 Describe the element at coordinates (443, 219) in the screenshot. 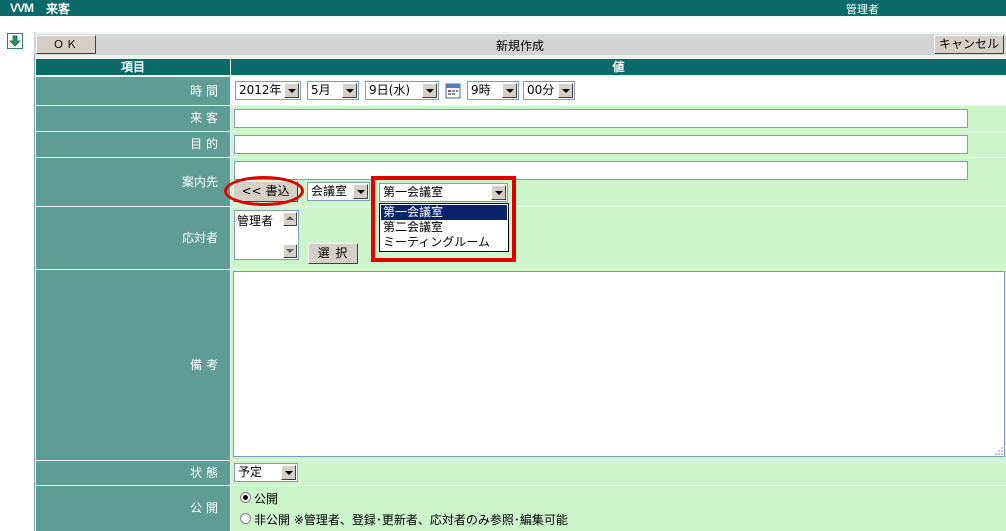

I see `room-select-callout` at that location.